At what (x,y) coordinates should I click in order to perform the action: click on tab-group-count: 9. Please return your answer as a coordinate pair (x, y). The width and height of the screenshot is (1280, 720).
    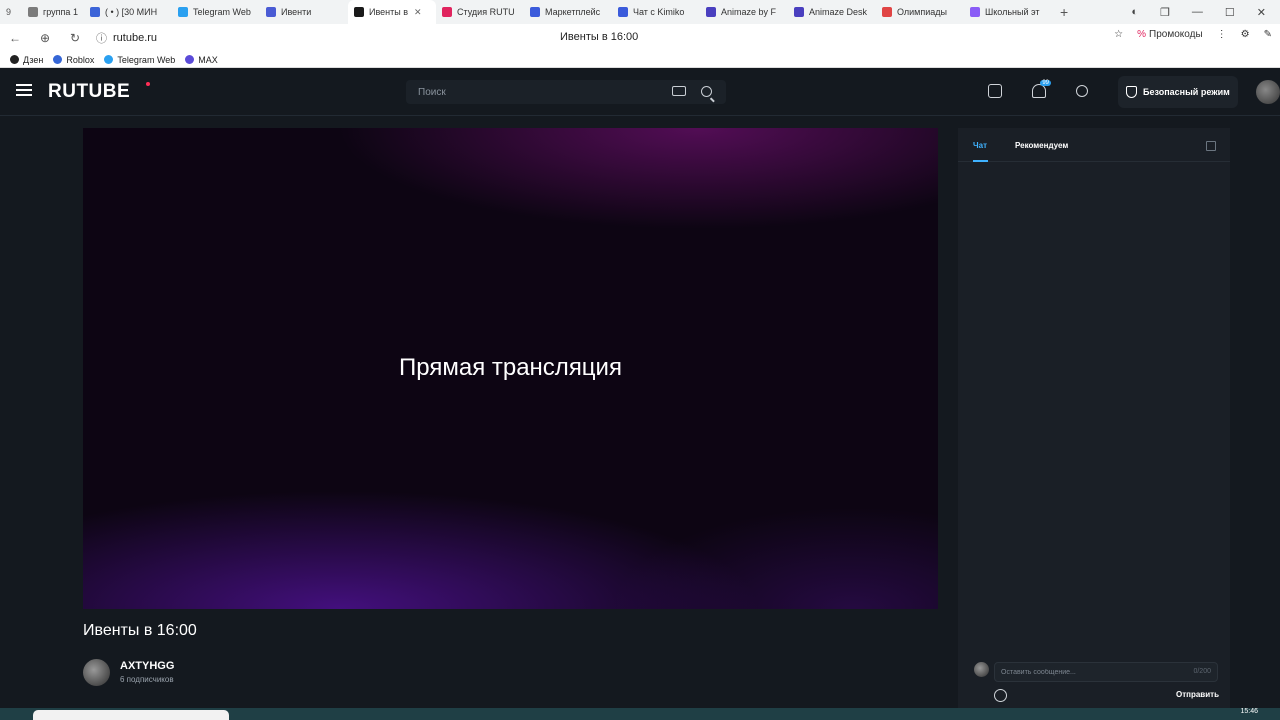
    Looking at the image, I should click on (9, 12).